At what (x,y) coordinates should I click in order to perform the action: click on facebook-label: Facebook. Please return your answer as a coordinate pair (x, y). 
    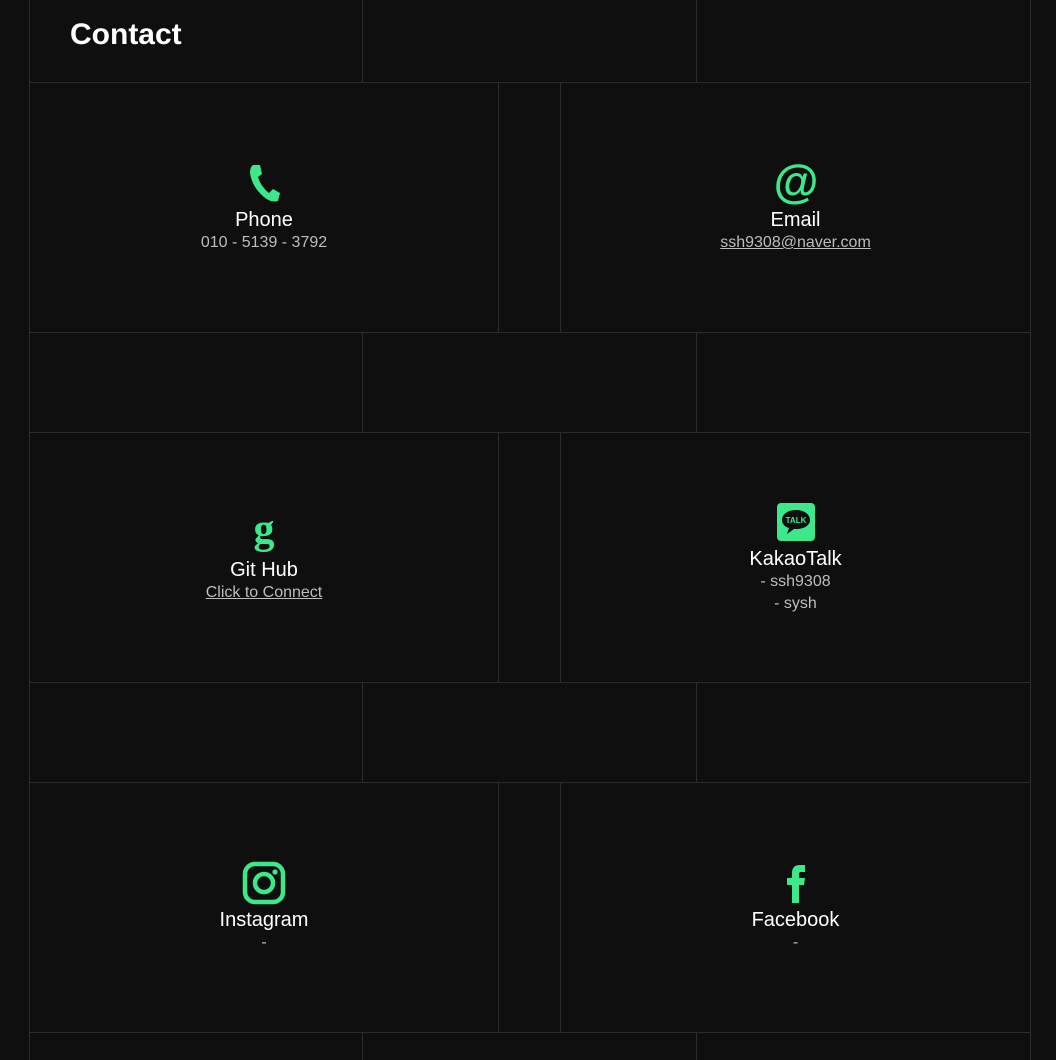
    Looking at the image, I should click on (795, 920).